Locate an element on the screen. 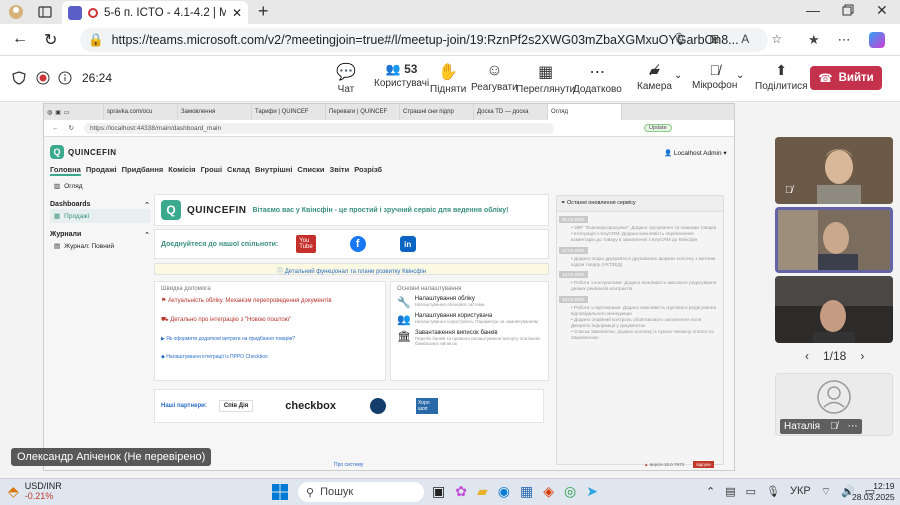  shared-tab: Замовлення is located at coordinates (215, 112).